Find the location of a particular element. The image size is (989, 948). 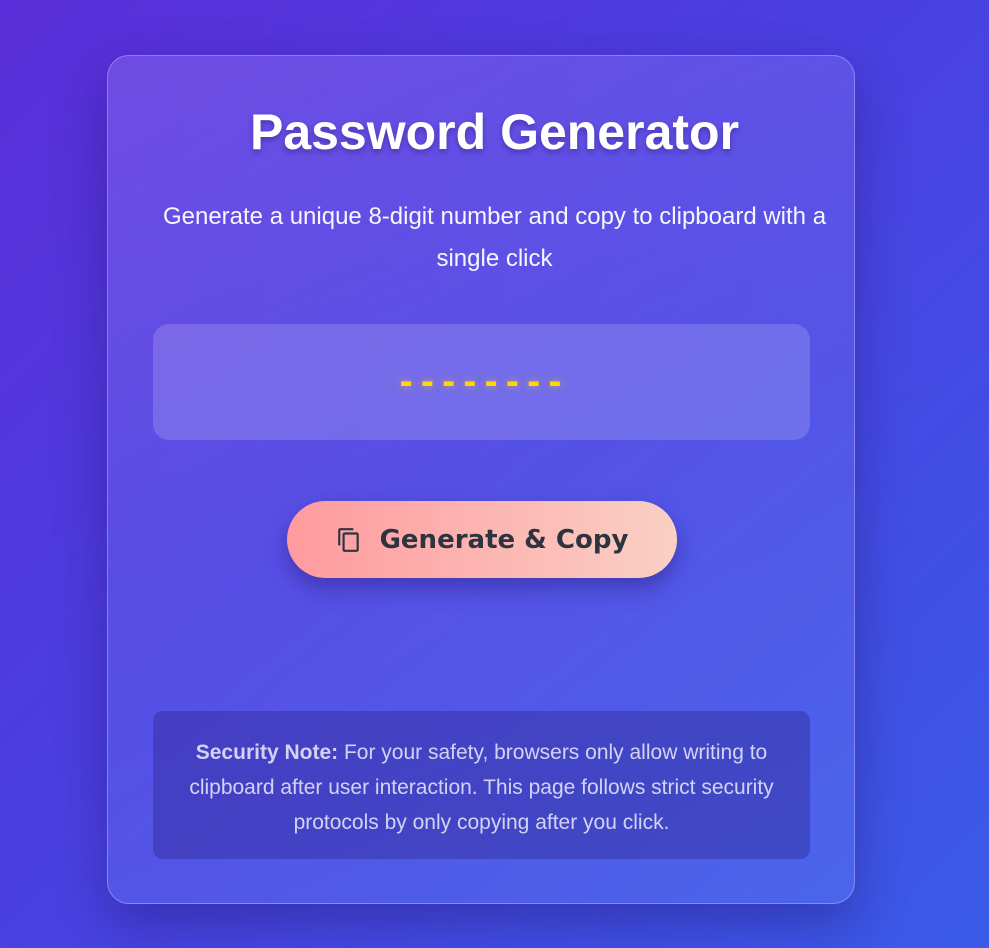

generate-copy-label: Generate & Copy is located at coordinates (504, 539).